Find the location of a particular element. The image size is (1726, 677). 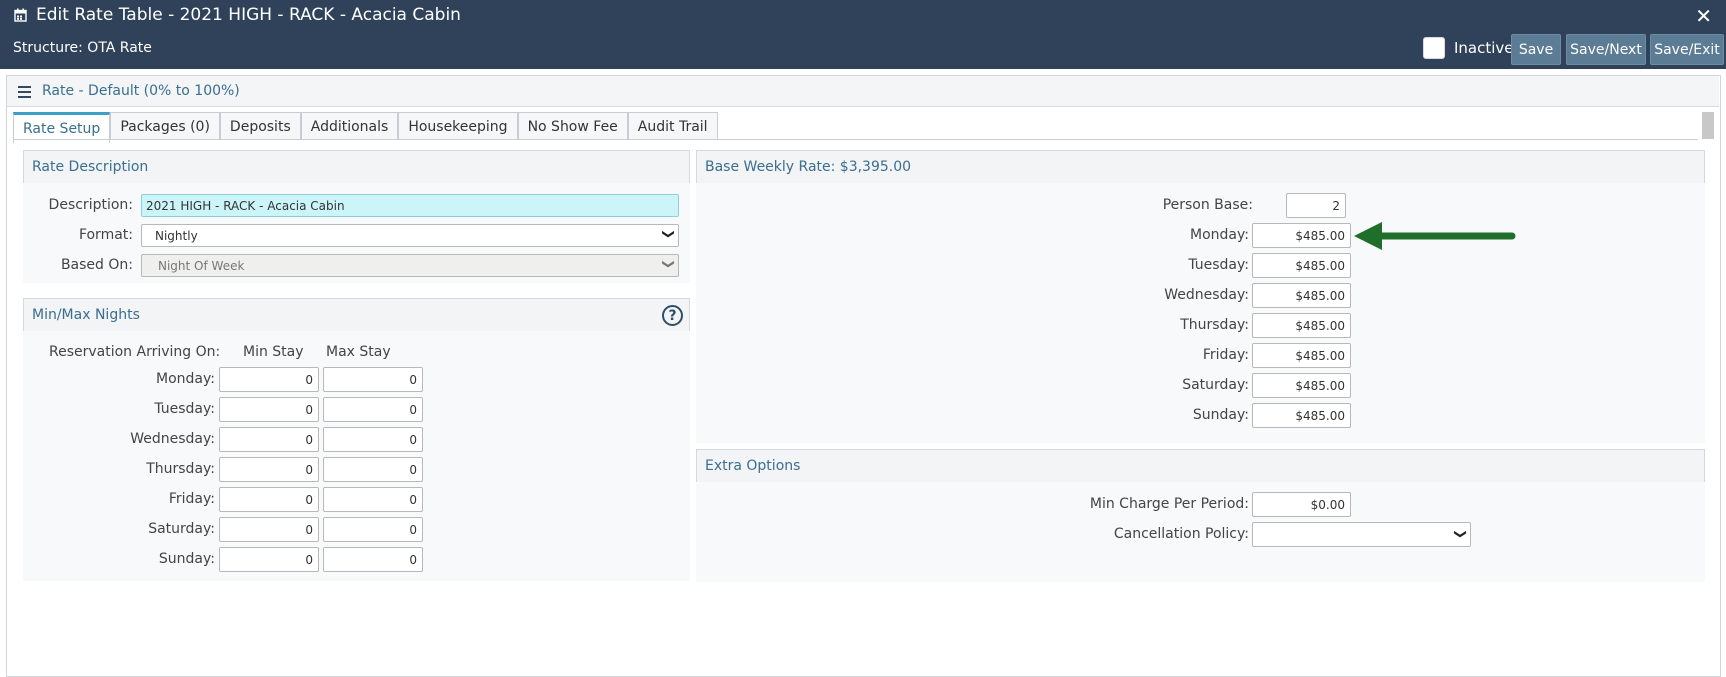

min-max-day-label: Tuesday: is located at coordinates (184, 409).